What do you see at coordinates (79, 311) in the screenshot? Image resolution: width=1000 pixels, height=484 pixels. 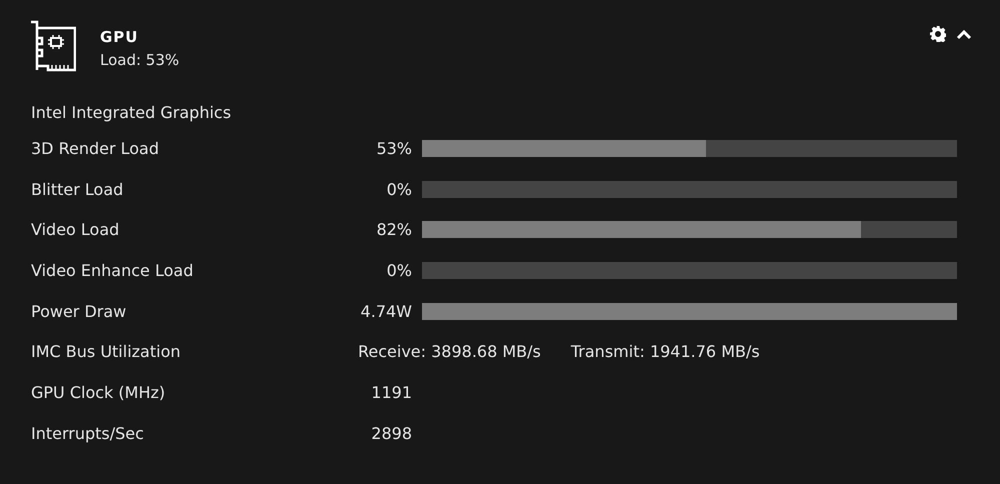 I see `metric-label: Power Draw` at bounding box center [79, 311].